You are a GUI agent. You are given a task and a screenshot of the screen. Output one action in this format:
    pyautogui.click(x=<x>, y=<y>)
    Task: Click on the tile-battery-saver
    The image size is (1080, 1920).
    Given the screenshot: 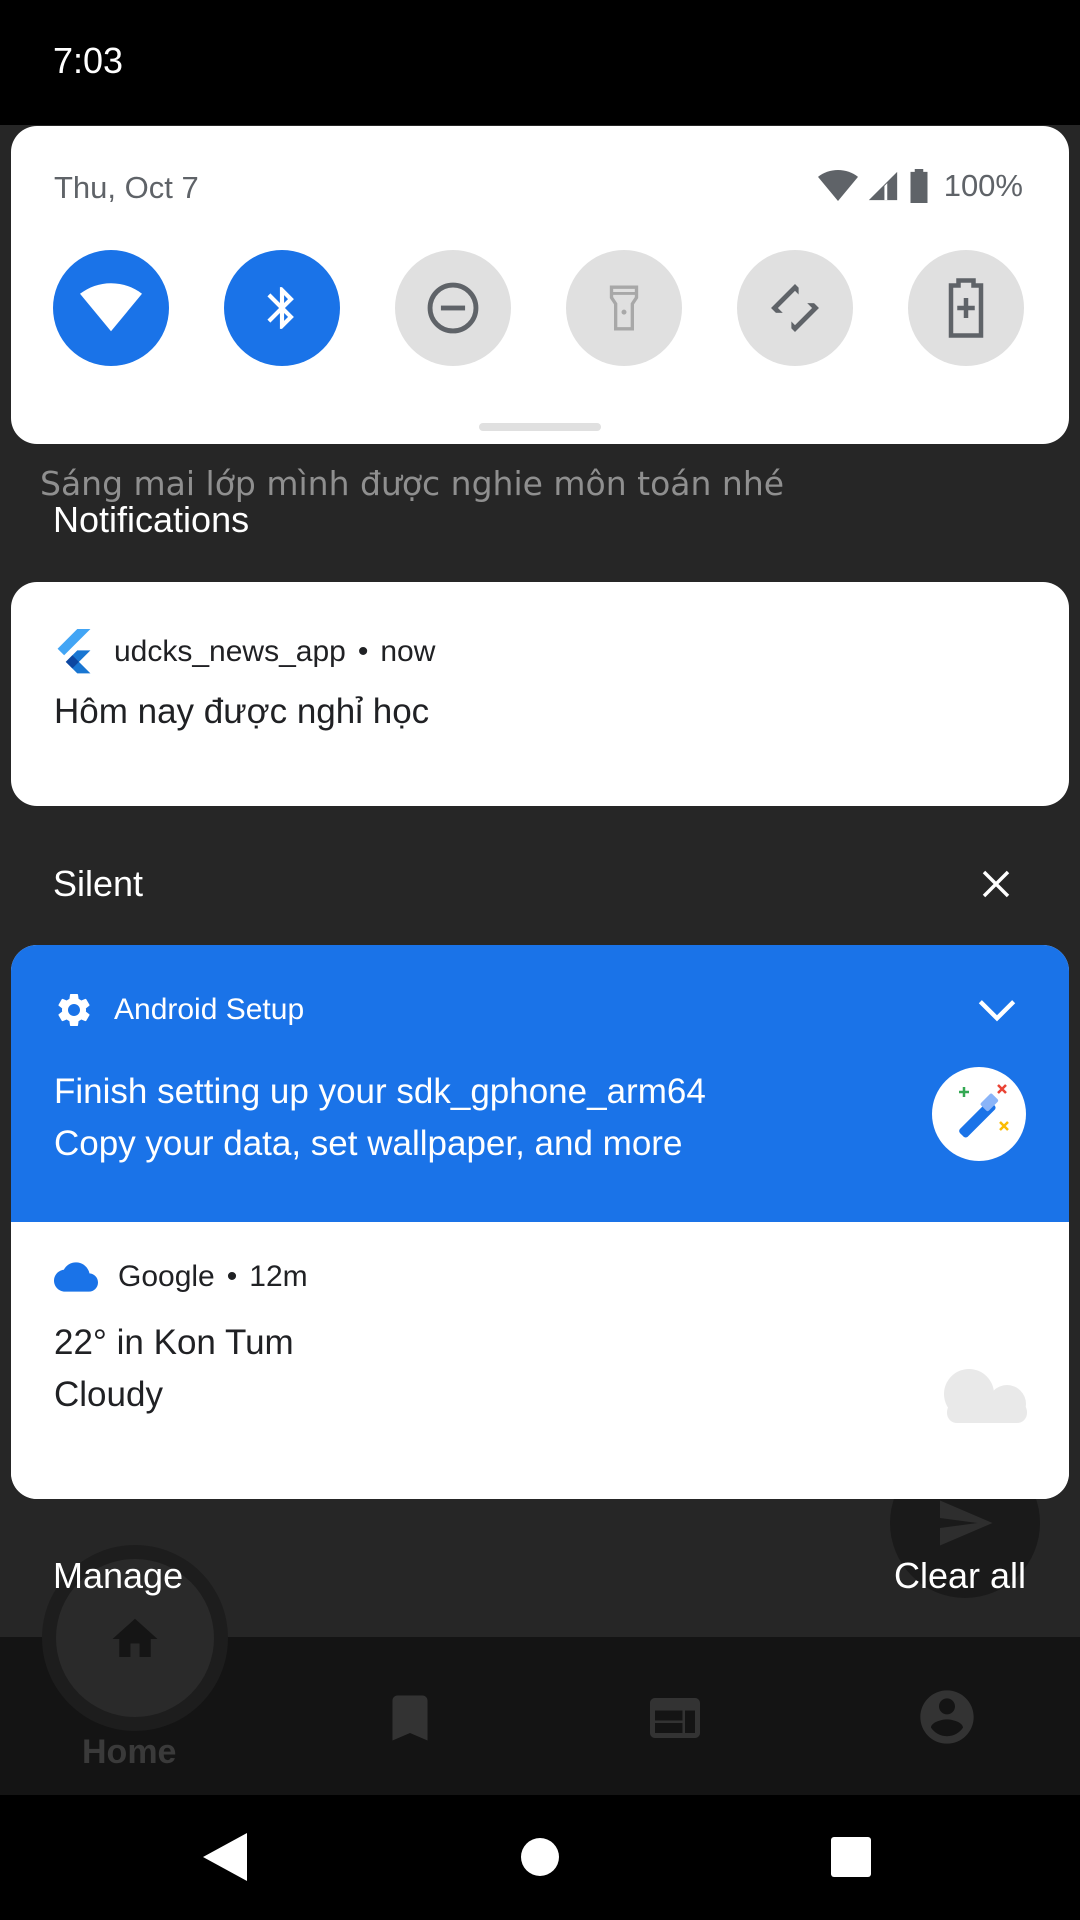 What is the action you would take?
    pyautogui.click(x=966, y=308)
    